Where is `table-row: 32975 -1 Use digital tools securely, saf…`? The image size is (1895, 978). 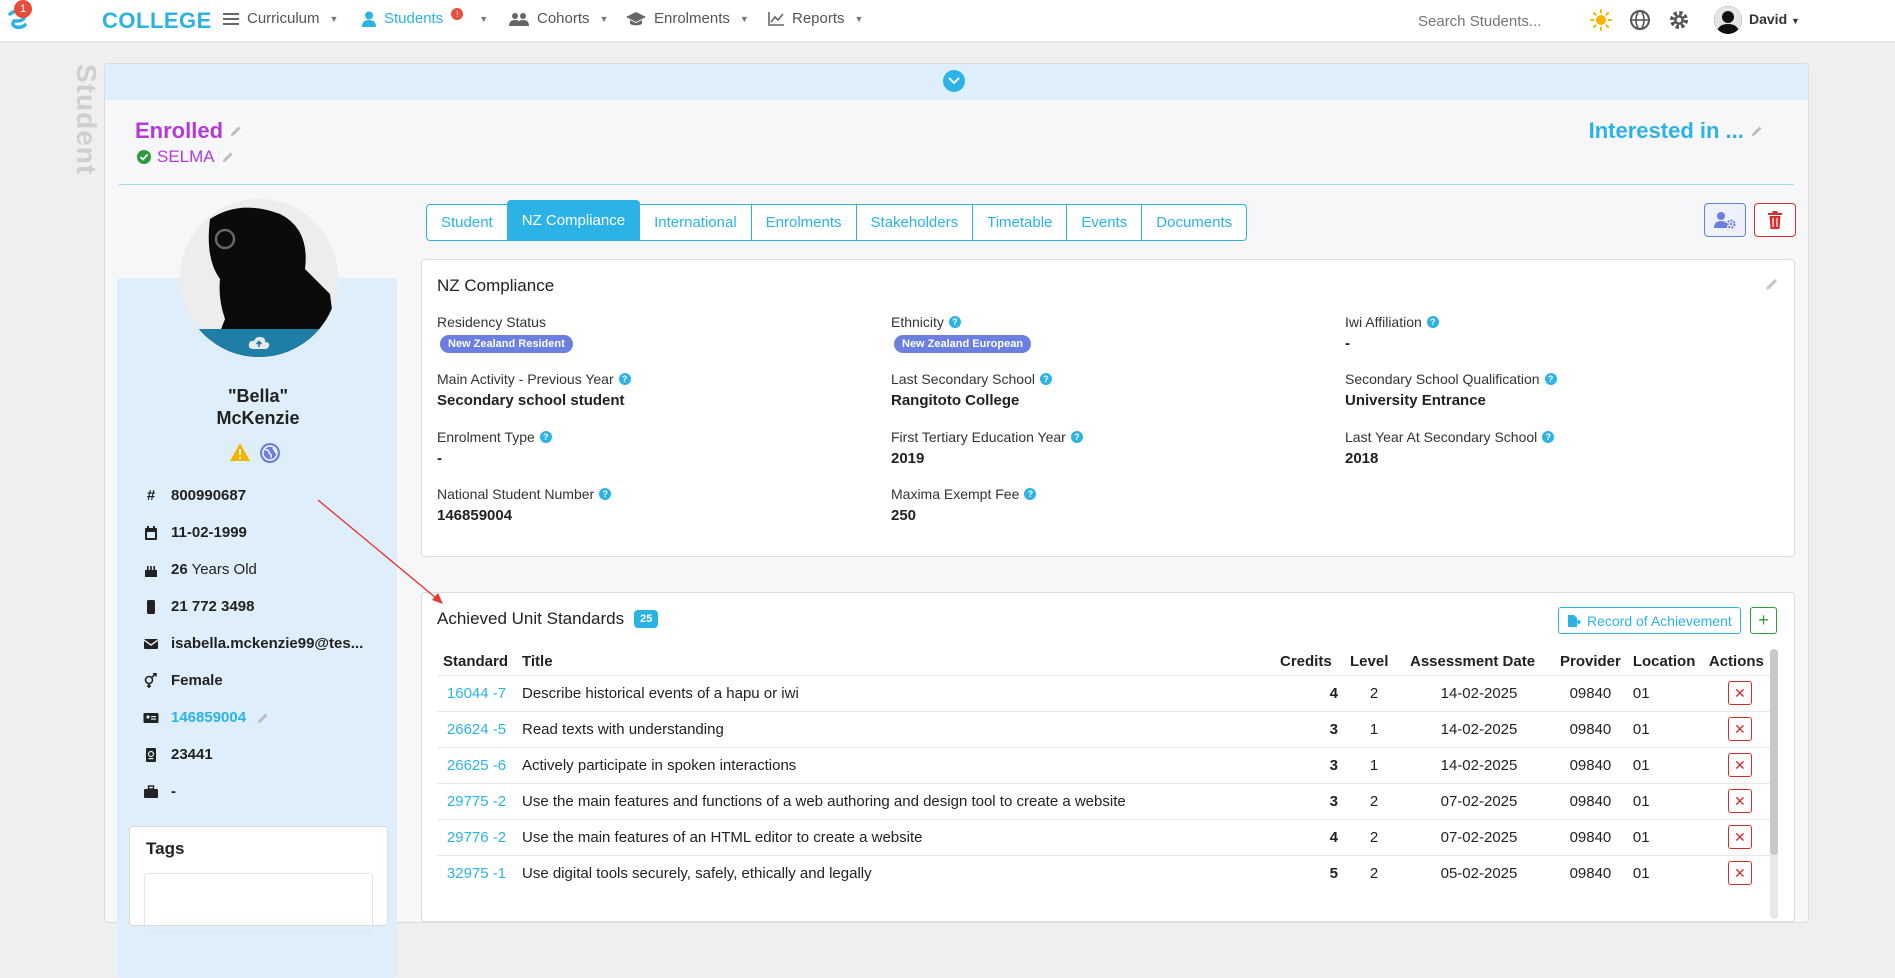 table-row: 32975 -1 Use digital tools securely, saf… is located at coordinates (1107, 872).